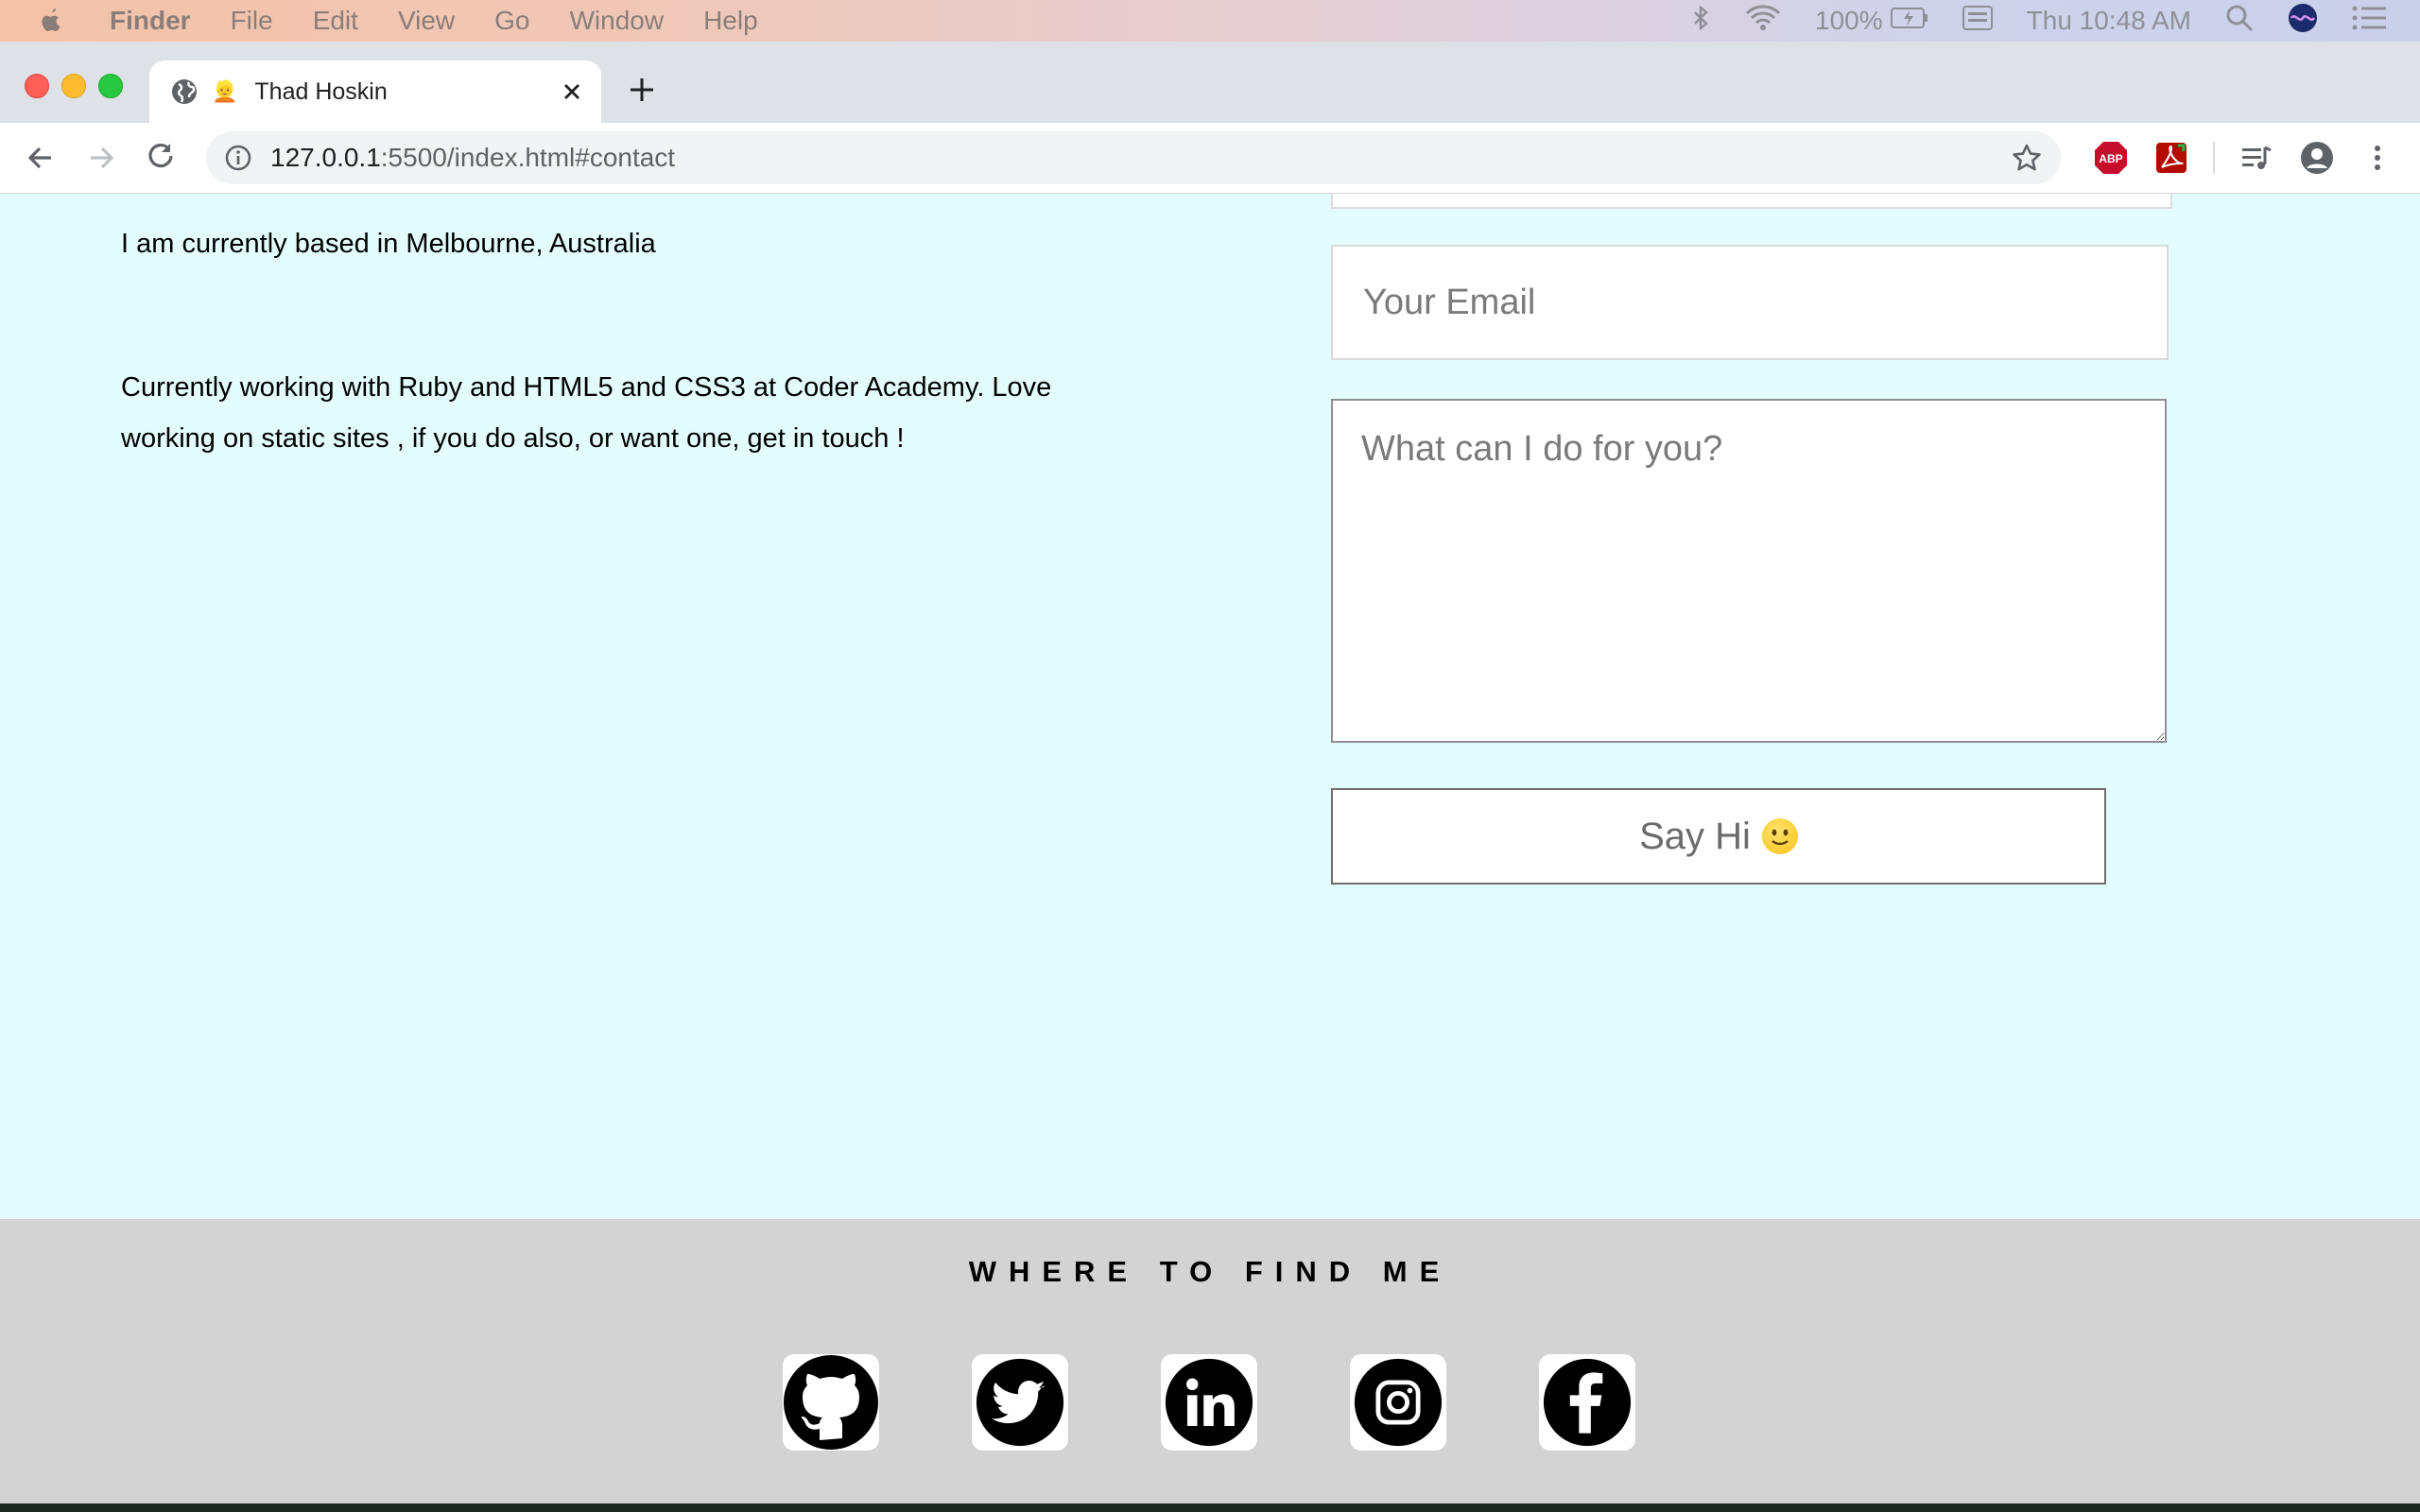 The image size is (2420, 1512). What do you see at coordinates (2303, 21) in the screenshot?
I see `siri-icon` at bounding box center [2303, 21].